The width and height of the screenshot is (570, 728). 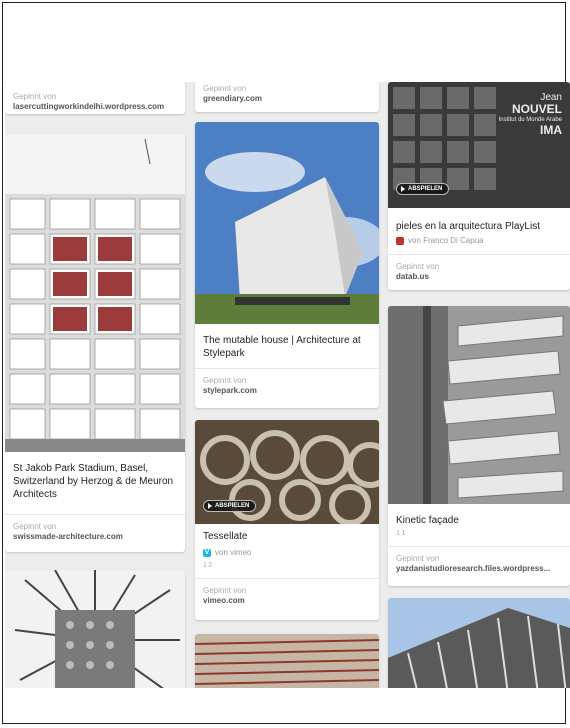 I want to click on video-title-overlay: Jean NOUVEL Institut du Monde Arabe IMA, so click(x=530, y=114).